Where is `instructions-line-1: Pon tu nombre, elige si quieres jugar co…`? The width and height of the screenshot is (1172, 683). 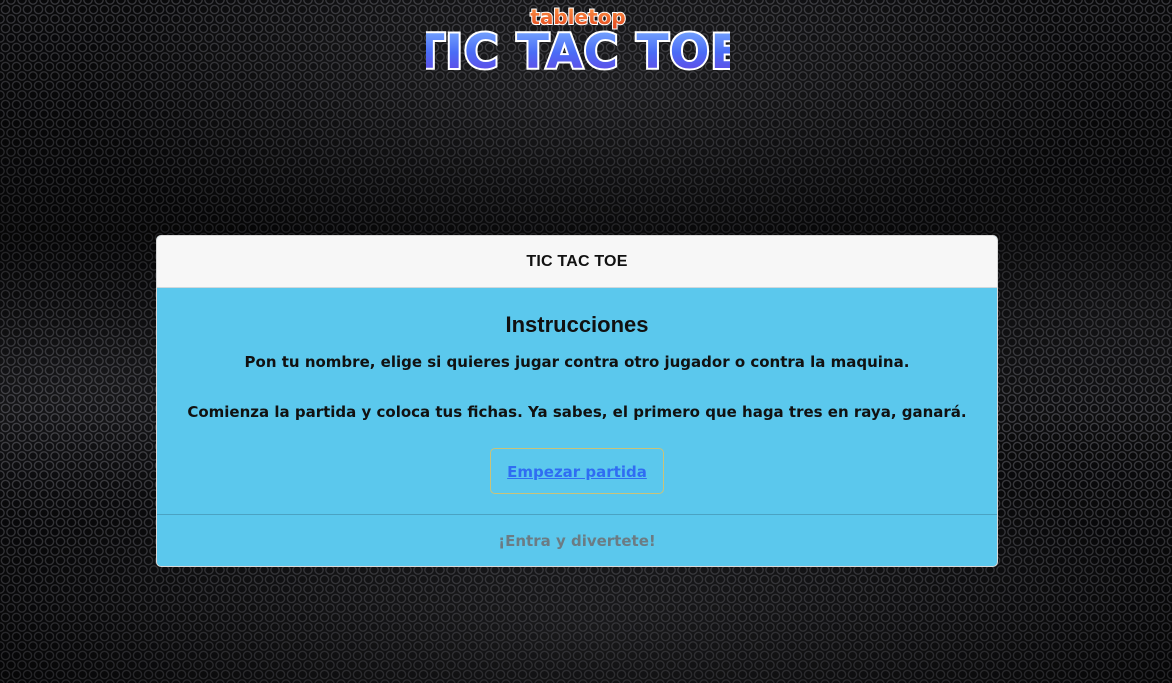
instructions-line-1: Pon tu nombre, elige si quieres jugar co… is located at coordinates (577, 362).